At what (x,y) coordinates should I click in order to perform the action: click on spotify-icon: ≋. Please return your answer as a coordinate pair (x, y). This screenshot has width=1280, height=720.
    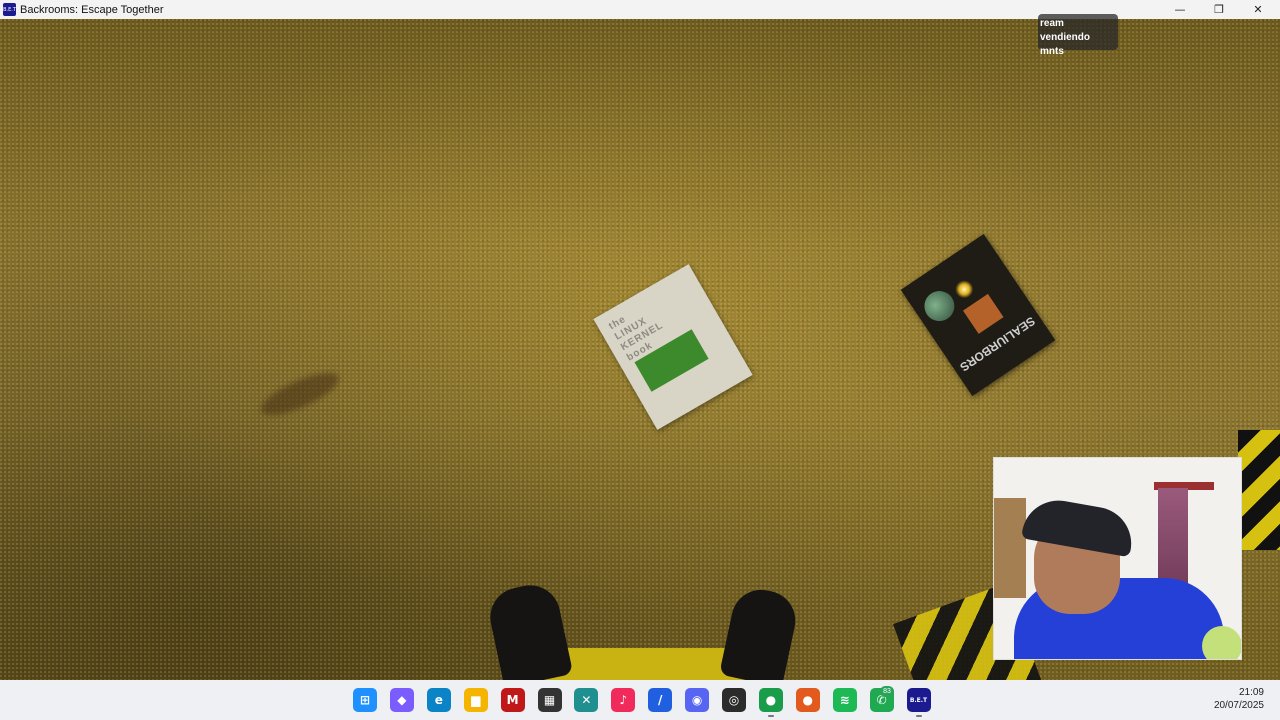
    Looking at the image, I should click on (844, 700).